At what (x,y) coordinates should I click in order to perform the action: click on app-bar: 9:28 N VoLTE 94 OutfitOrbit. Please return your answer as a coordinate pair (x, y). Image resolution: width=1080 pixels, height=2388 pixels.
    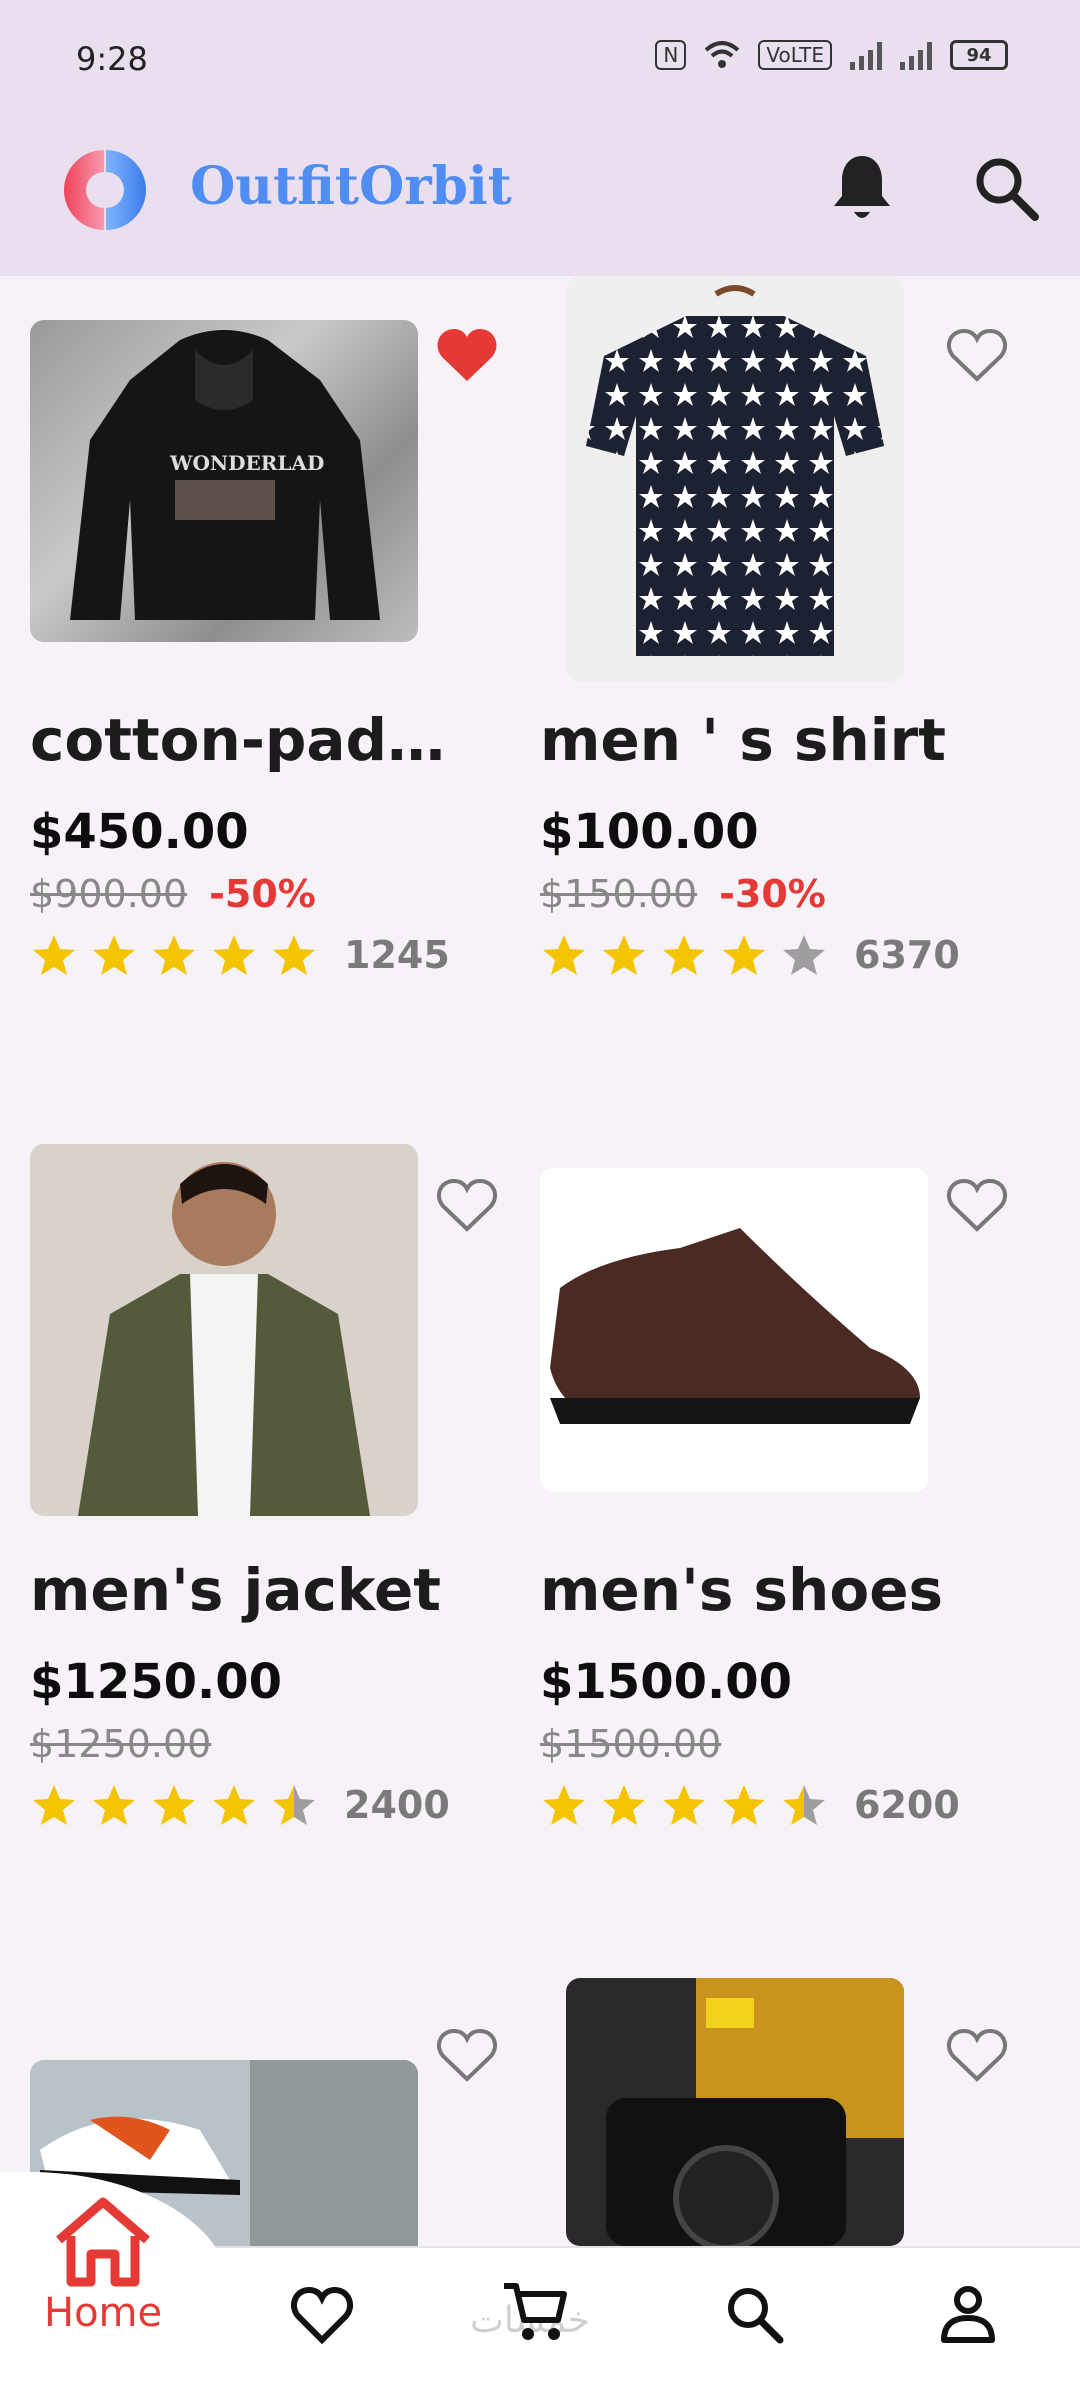
    Looking at the image, I should click on (540, 138).